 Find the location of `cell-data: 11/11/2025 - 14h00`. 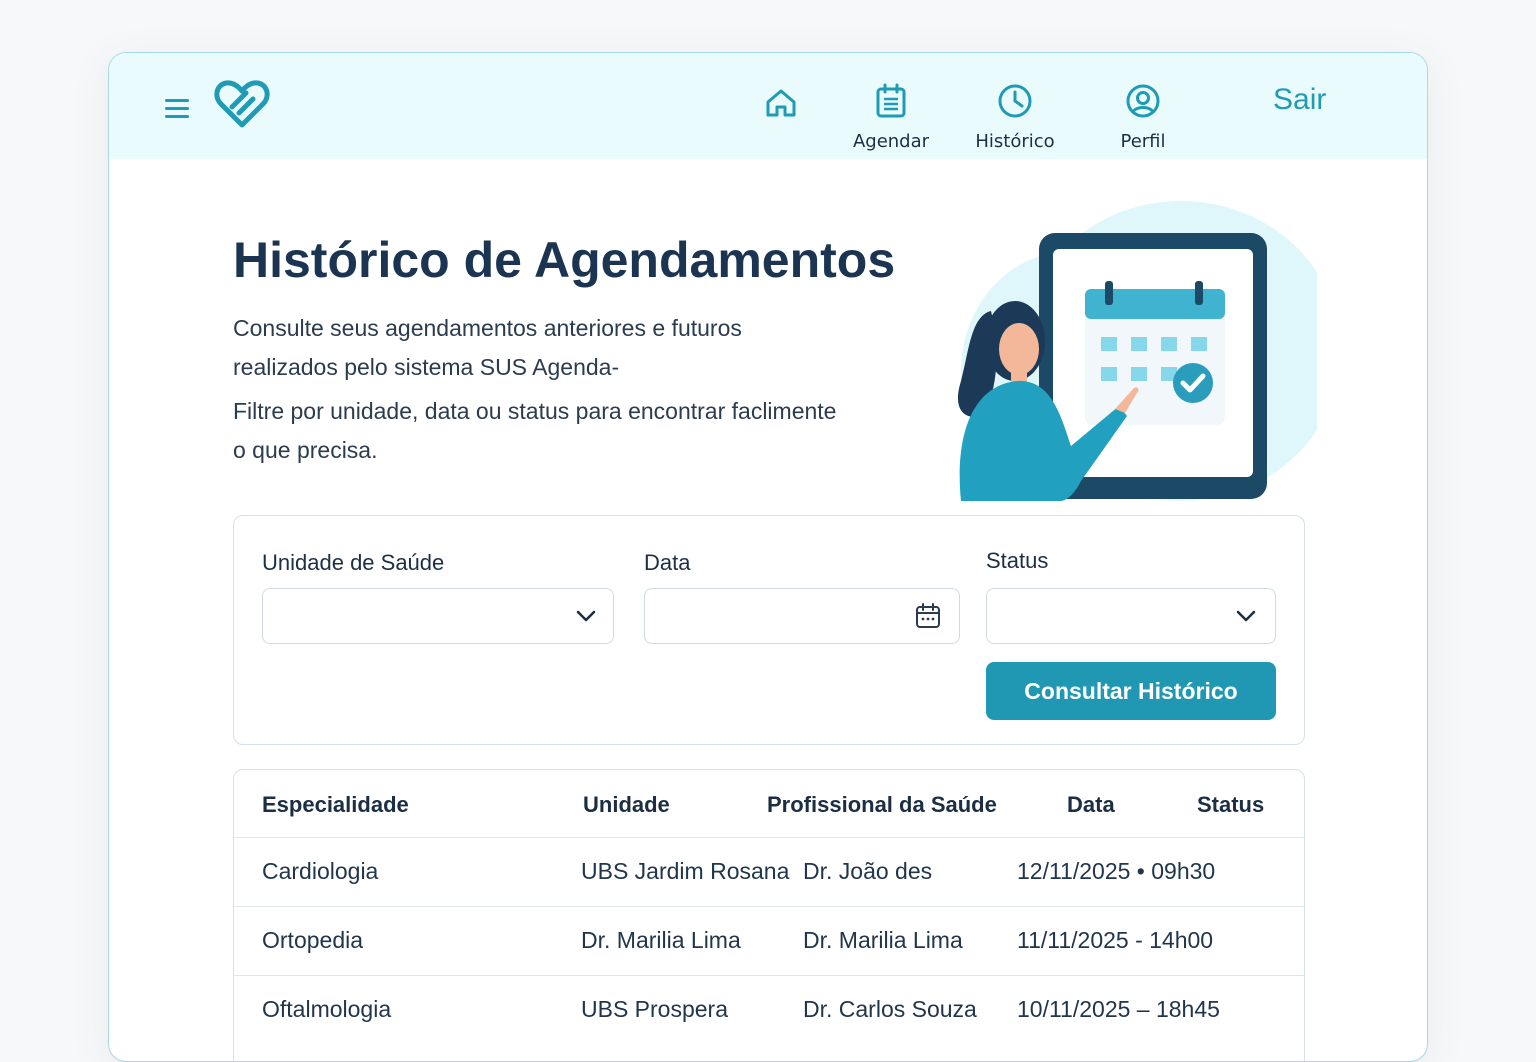

cell-data: 11/11/2025 - 14h00 is located at coordinates (1115, 940).